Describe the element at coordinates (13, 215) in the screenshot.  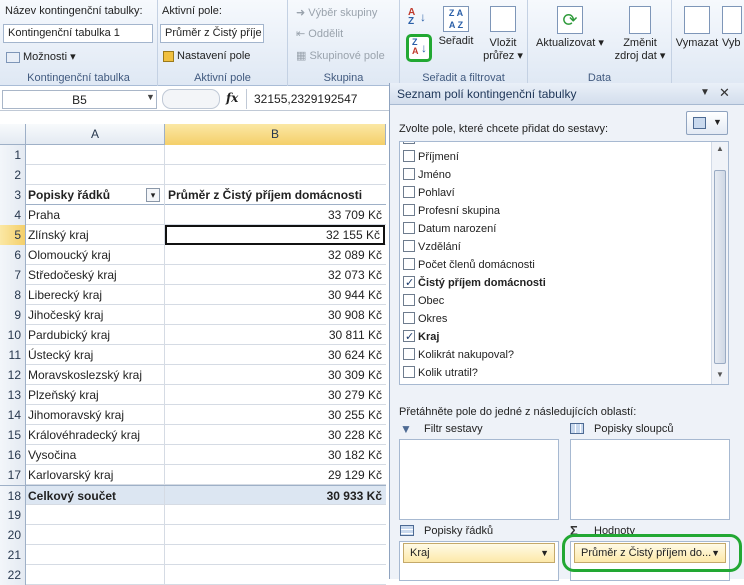
I see `row-header: 4` at that location.